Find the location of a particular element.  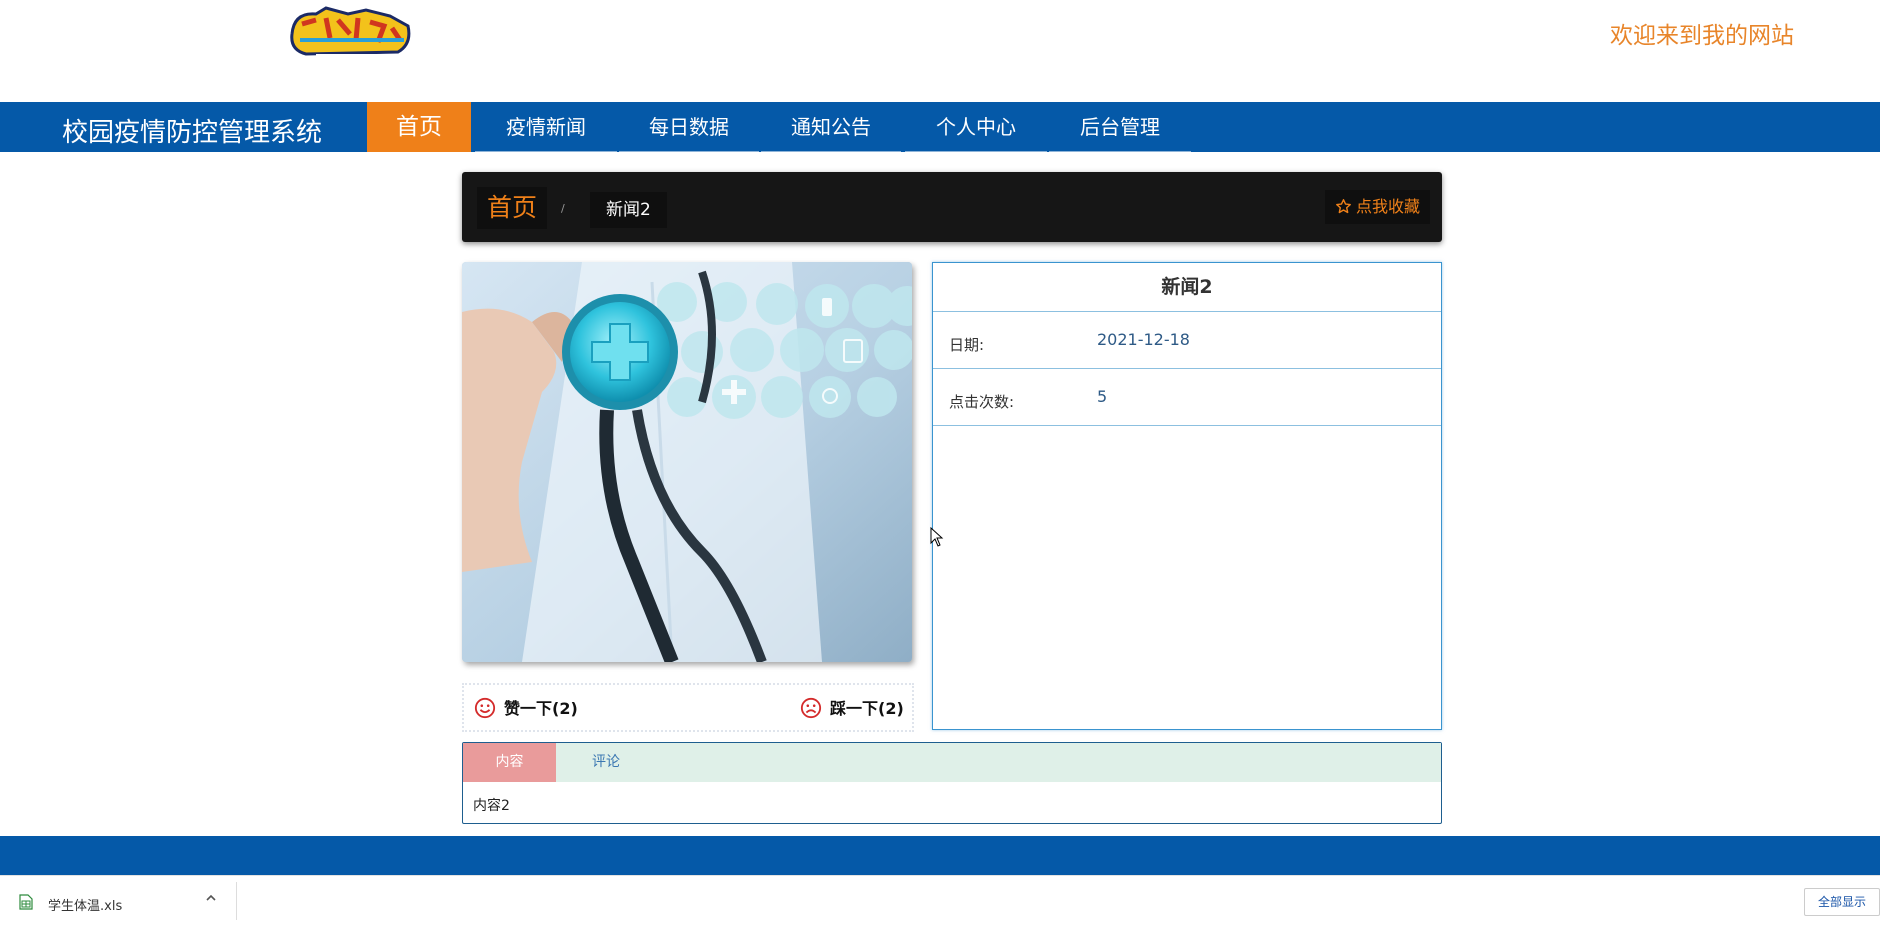

main-nav: 校园疫情防控管理系统 首页 疫情新闻 每日数据 通知公告 个人中心 后台管理 is located at coordinates (940, 127).